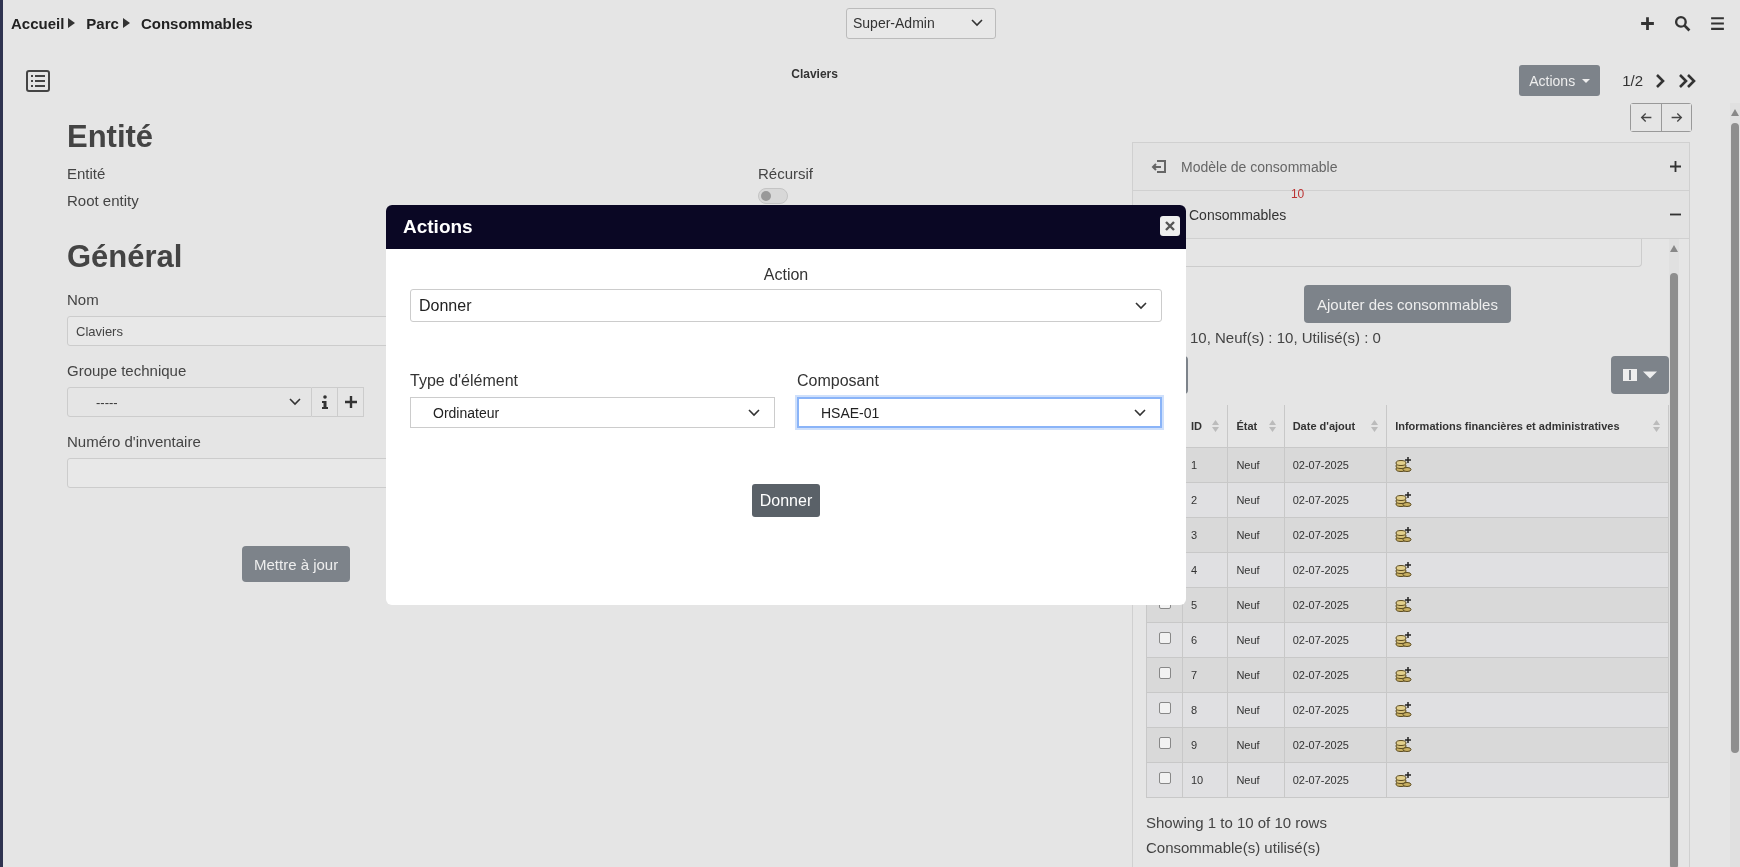  I want to click on field-label: Groupe technique, so click(127, 370).